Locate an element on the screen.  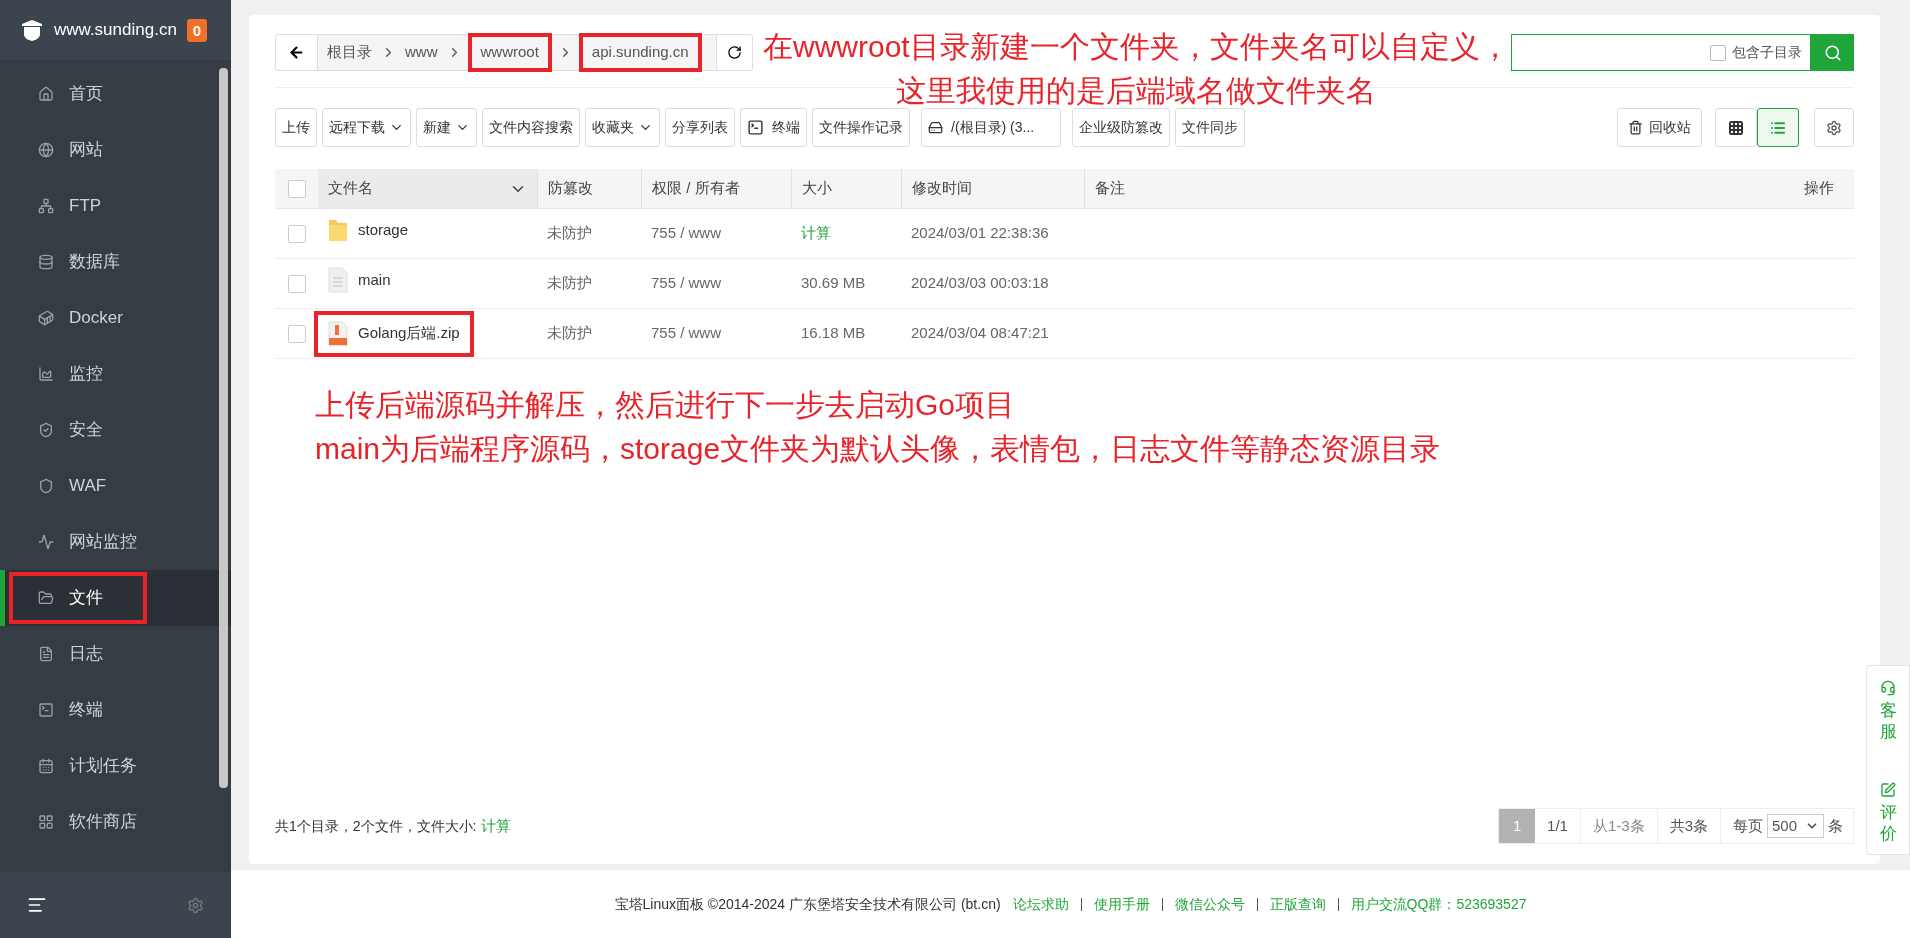
table-cell-text: 30.69 MB is located at coordinates (833, 283).